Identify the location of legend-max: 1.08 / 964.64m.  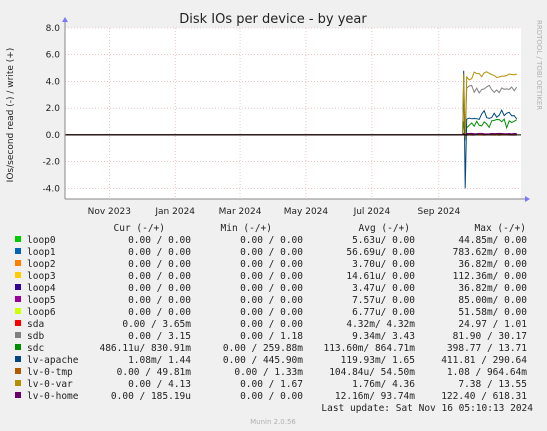
(487, 372).